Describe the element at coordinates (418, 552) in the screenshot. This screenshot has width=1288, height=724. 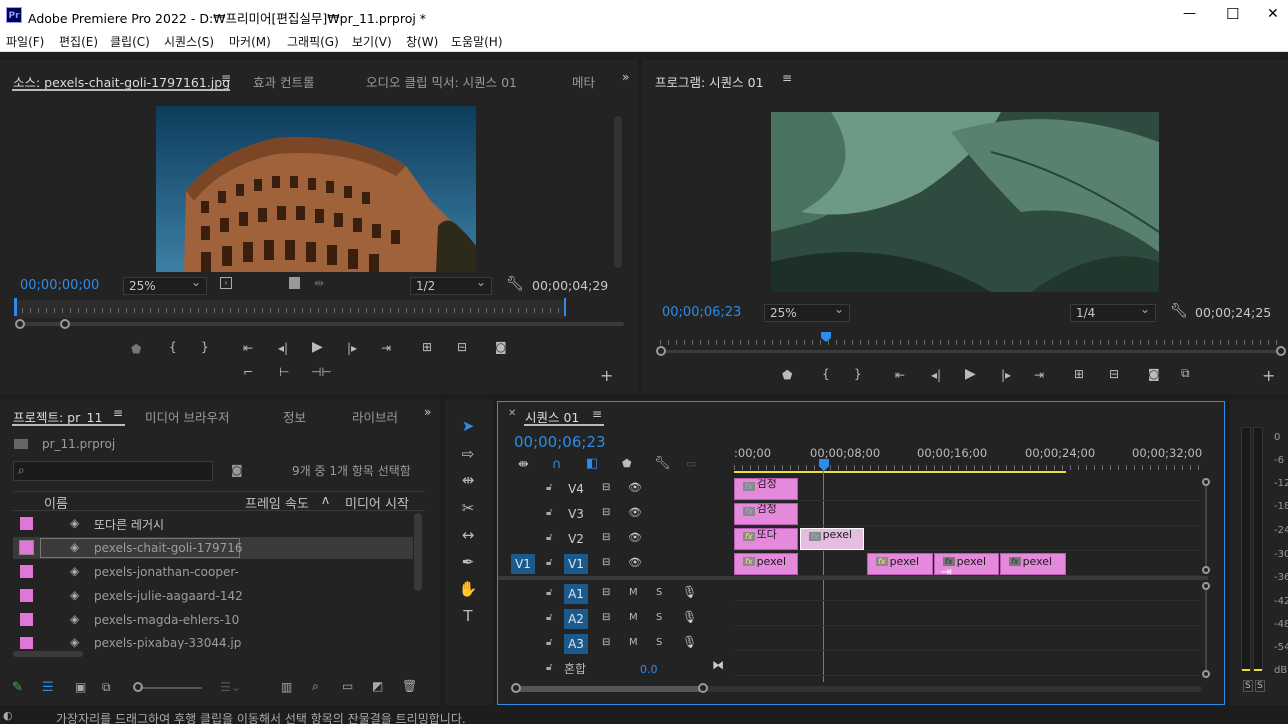
I see `project-vscroll` at that location.